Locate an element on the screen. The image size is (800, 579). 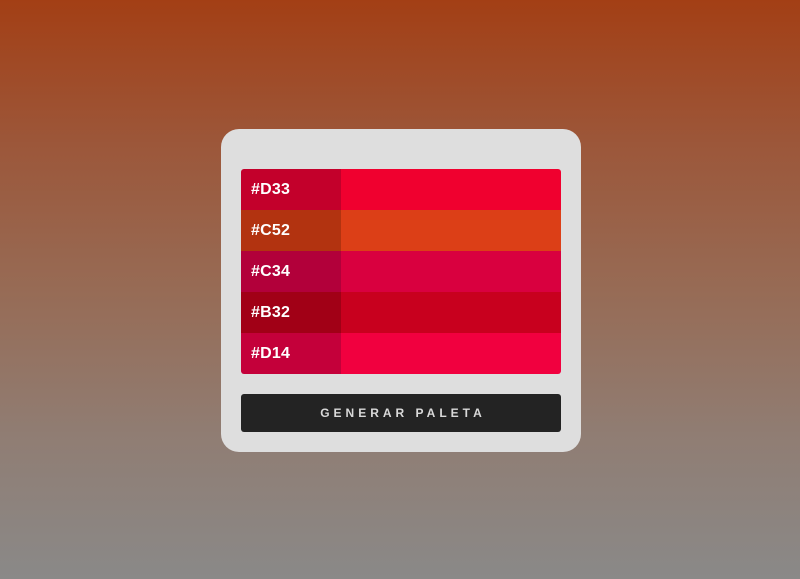
swatch-code: #D33 is located at coordinates (291, 189).